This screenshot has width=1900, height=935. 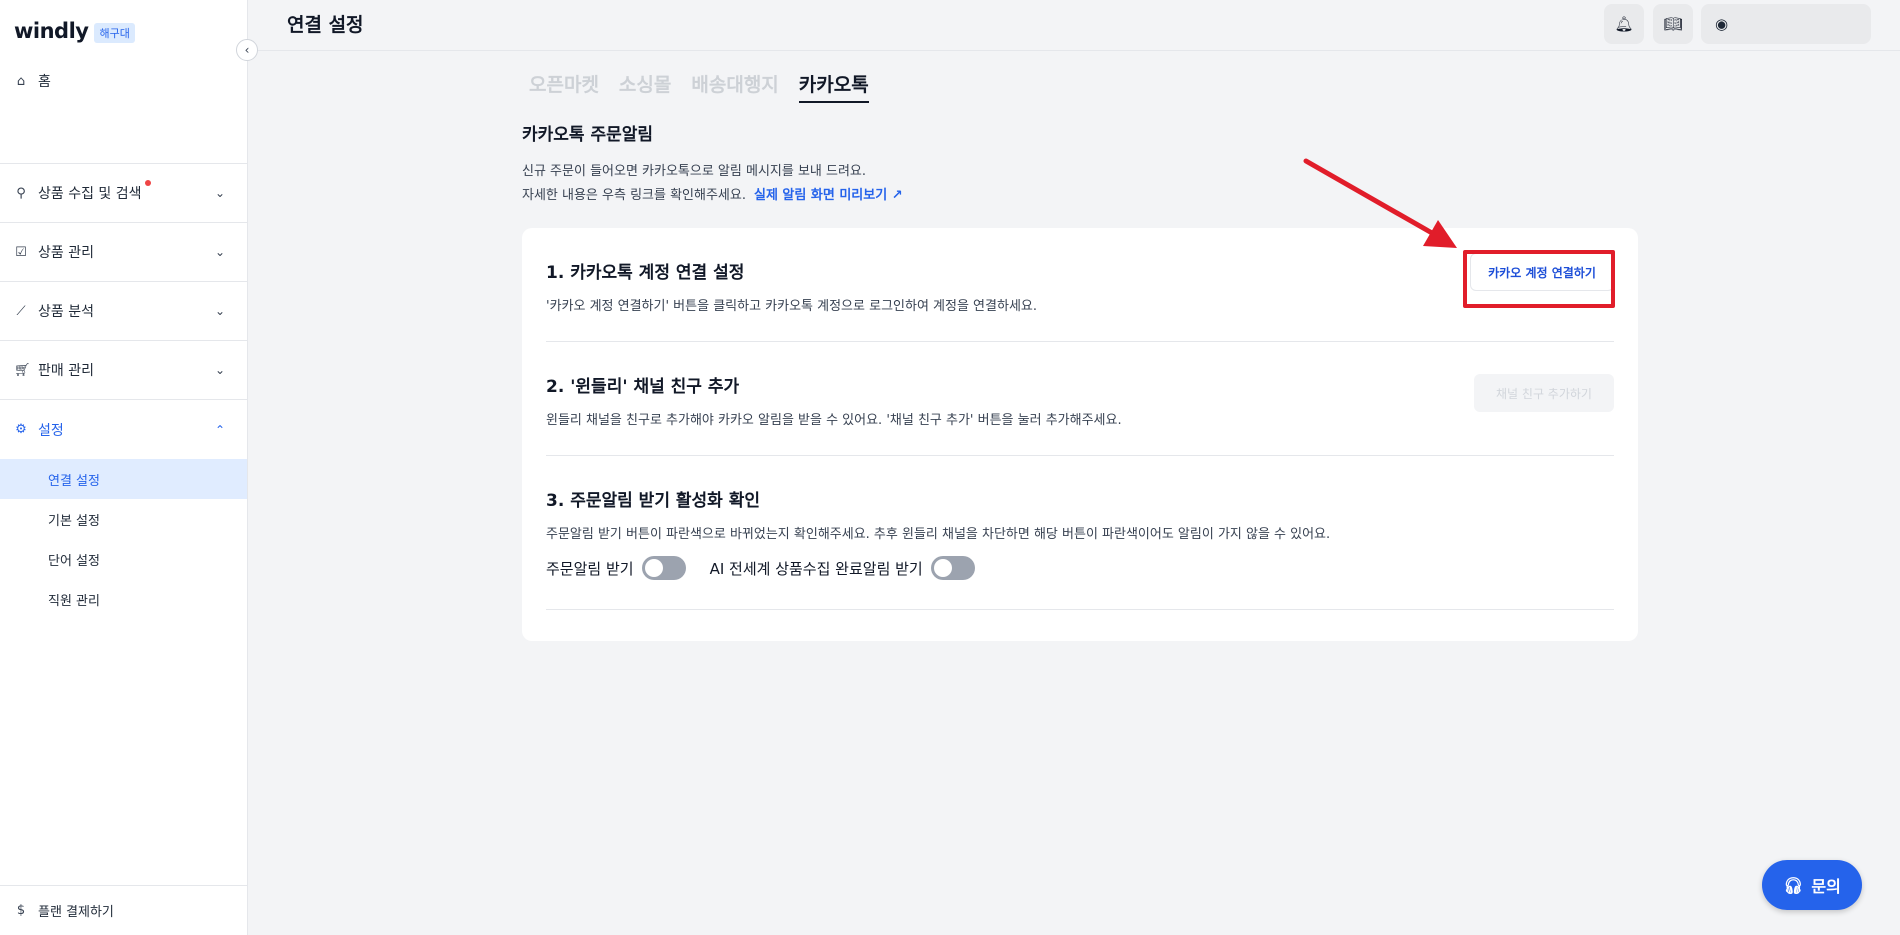 What do you see at coordinates (123, 113) in the screenshot?
I see `nav-home: ⌂ 홈` at bounding box center [123, 113].